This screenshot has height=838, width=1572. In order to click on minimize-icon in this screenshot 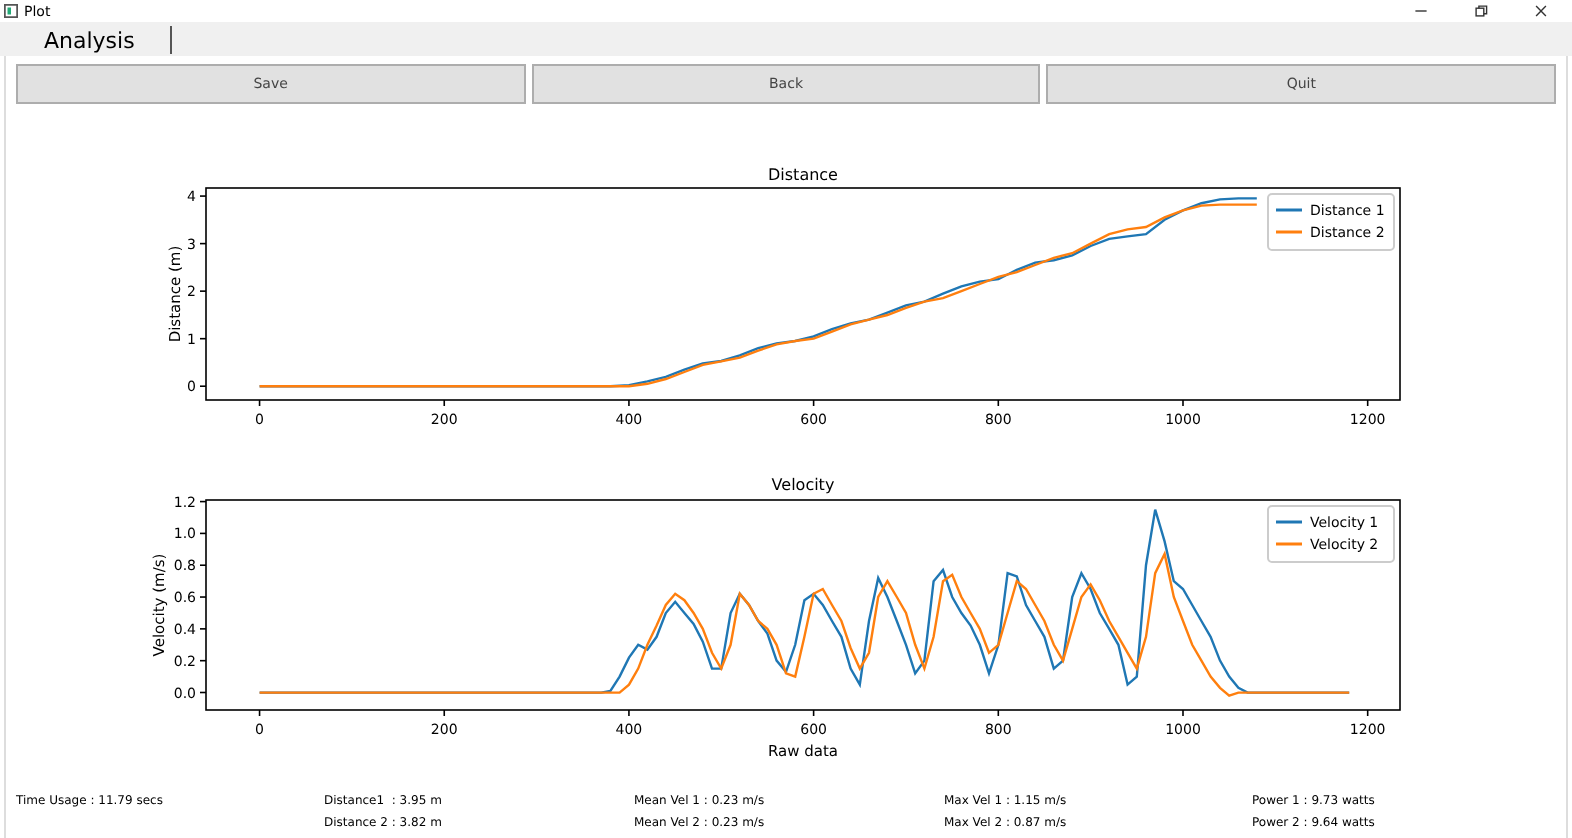, I will do `click(1421, 11)`.